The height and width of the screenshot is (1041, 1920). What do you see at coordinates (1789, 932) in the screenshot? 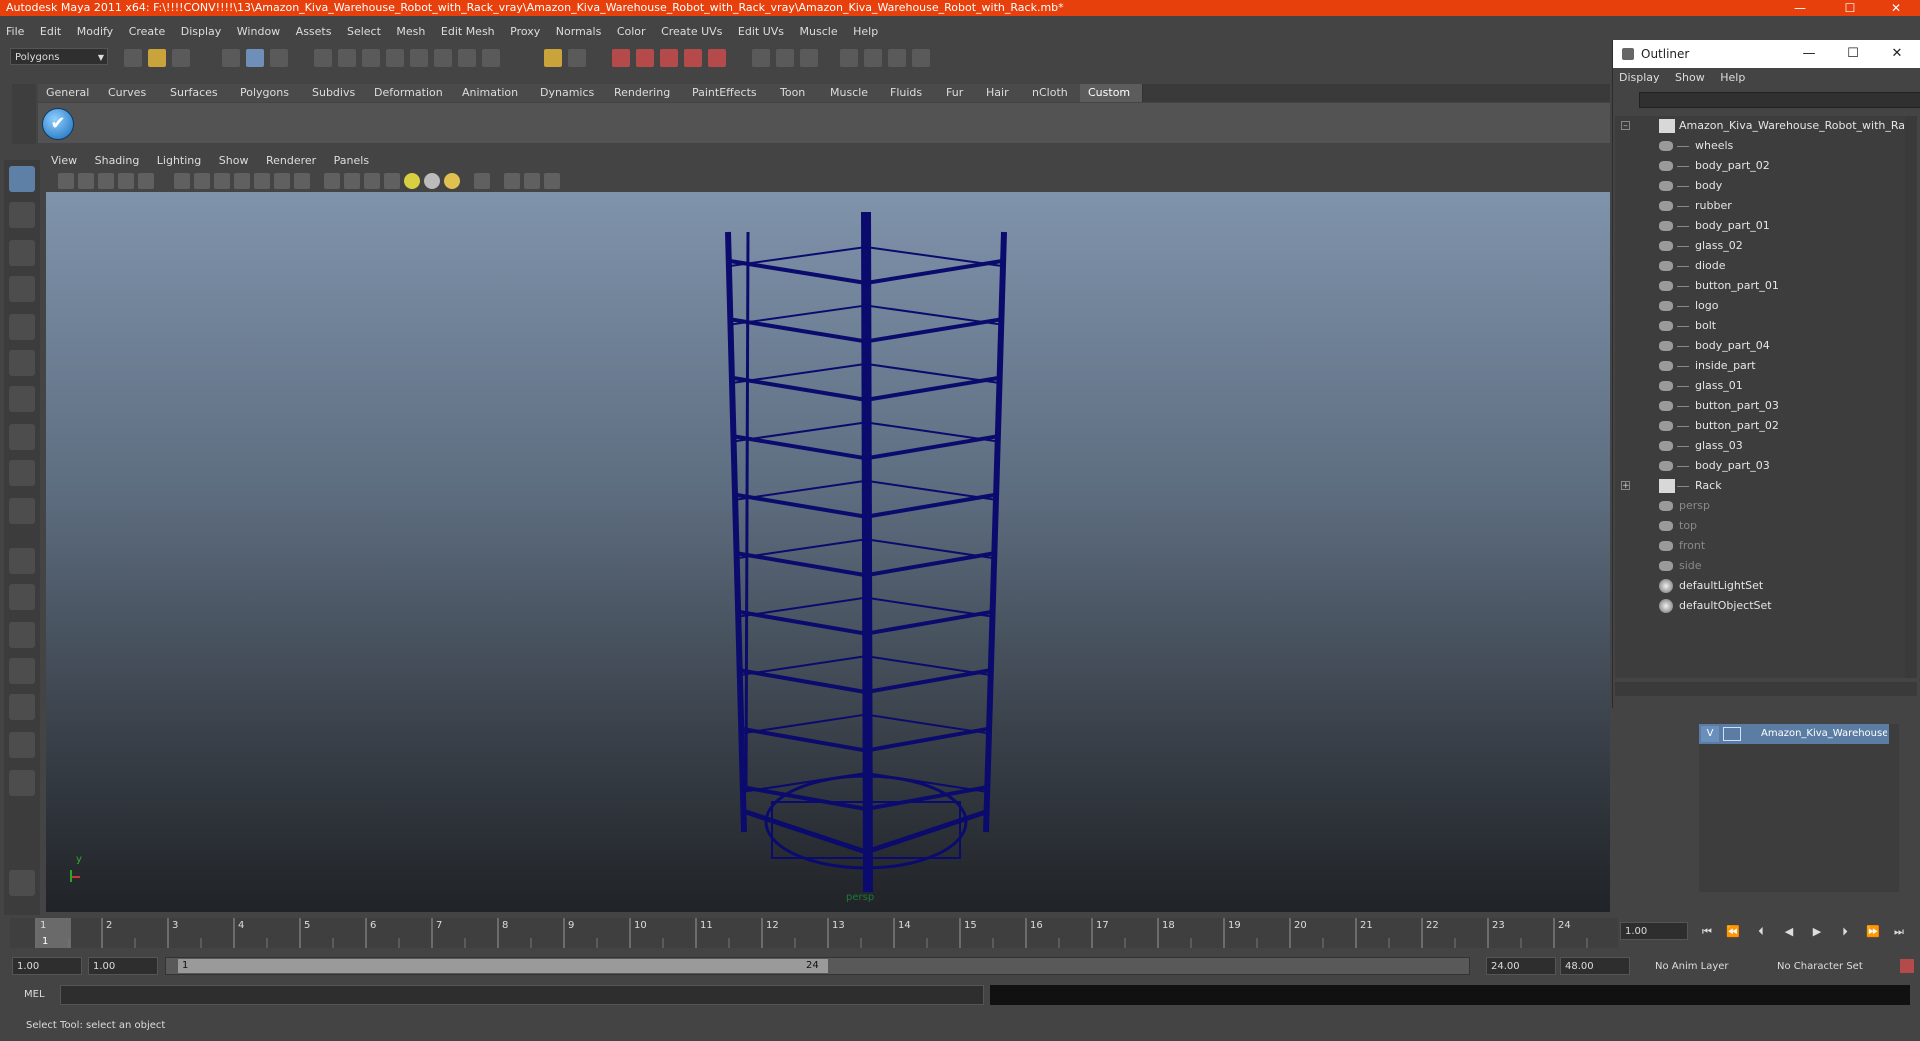
I see `play-backwards-icon: ◀` at bounding box center [1789, 932].